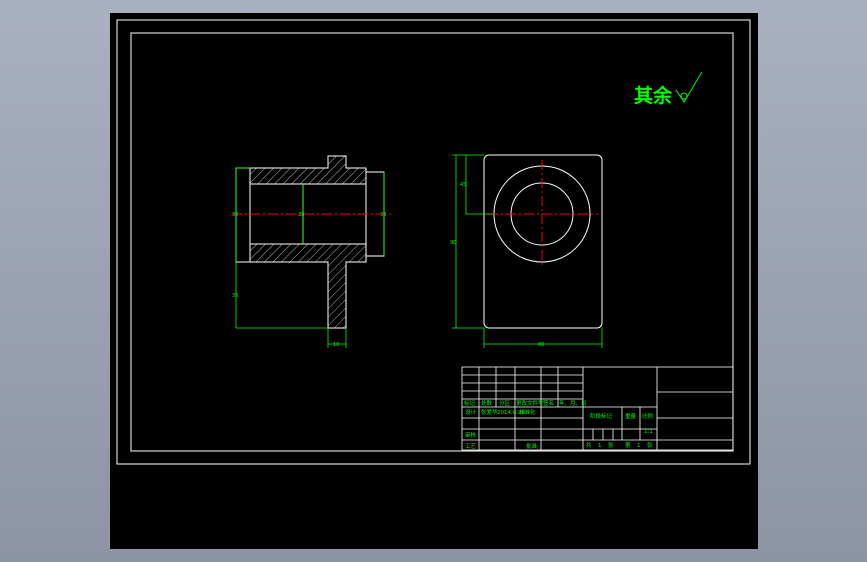 The width and height of the screenshot is (867, 562). What do you see at coordinates (527, 412) in the screenshot?
I see `tb-standardize: 标准化` at bounding box center [527, 412].